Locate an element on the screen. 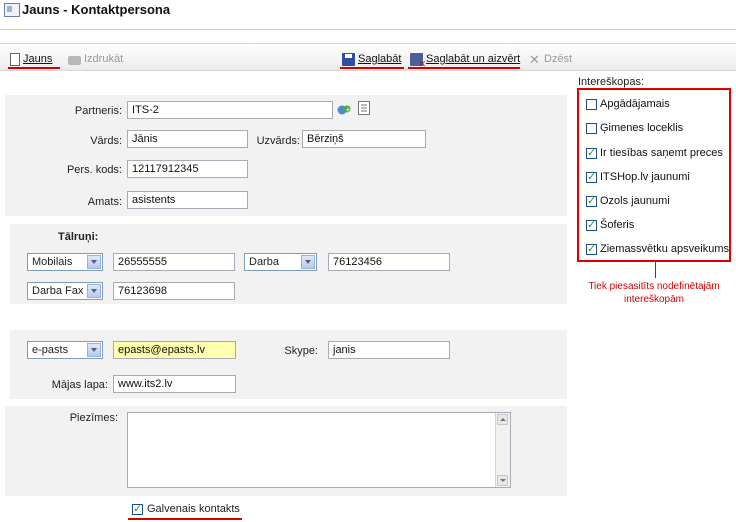 The width and height of the screenshot is (736, 522). interest-item: Ozols jaunumi is located at coordinates (628, 201).